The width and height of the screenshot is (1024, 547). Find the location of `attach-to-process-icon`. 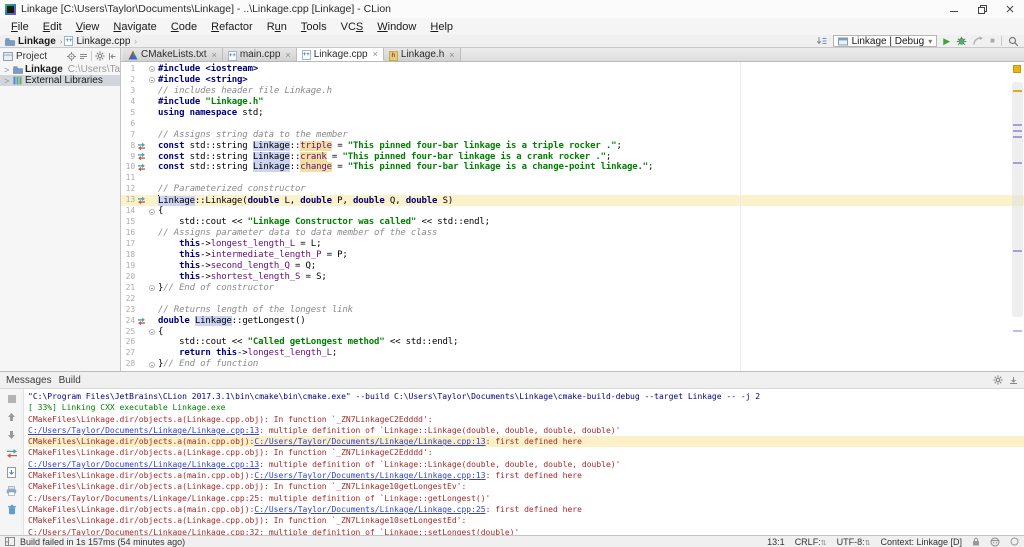

attach-to-process-icon is located at coordinates (978, 41).